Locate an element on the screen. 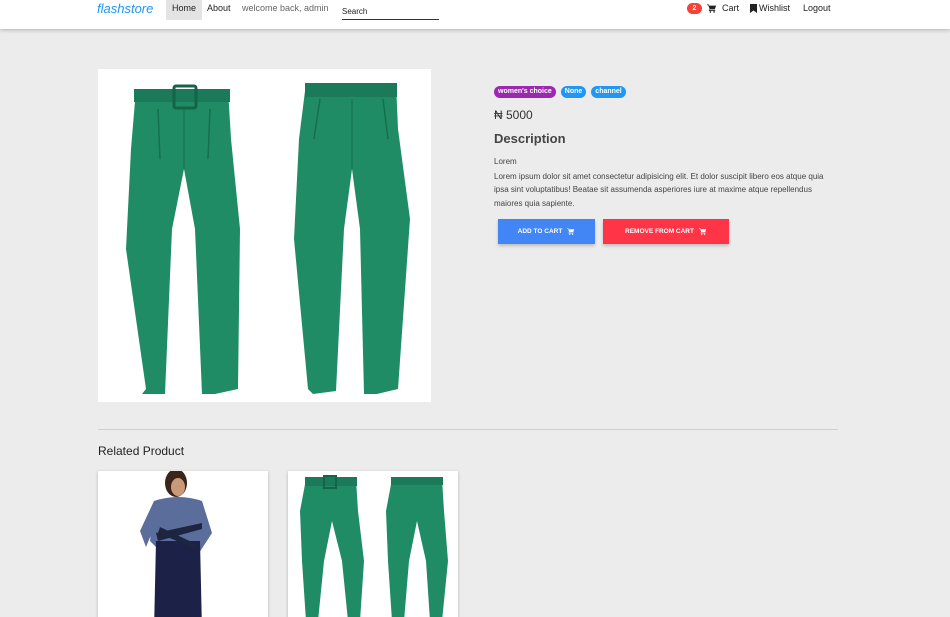  tag-chip: women's choice is located at coordinates (525, 92).